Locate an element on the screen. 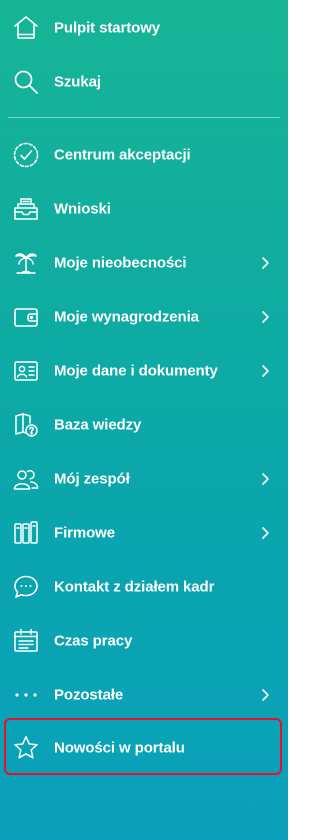 The image size is (320, 840). inbox-tray-icon is located at coordinates (26, 209).